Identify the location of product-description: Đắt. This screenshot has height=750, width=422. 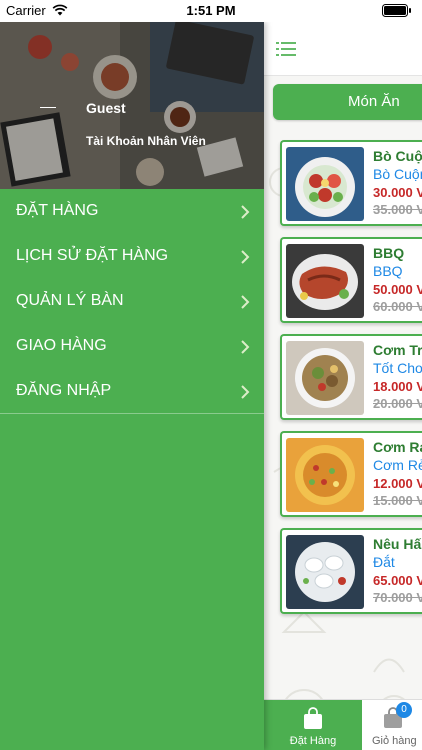
(384, 562).